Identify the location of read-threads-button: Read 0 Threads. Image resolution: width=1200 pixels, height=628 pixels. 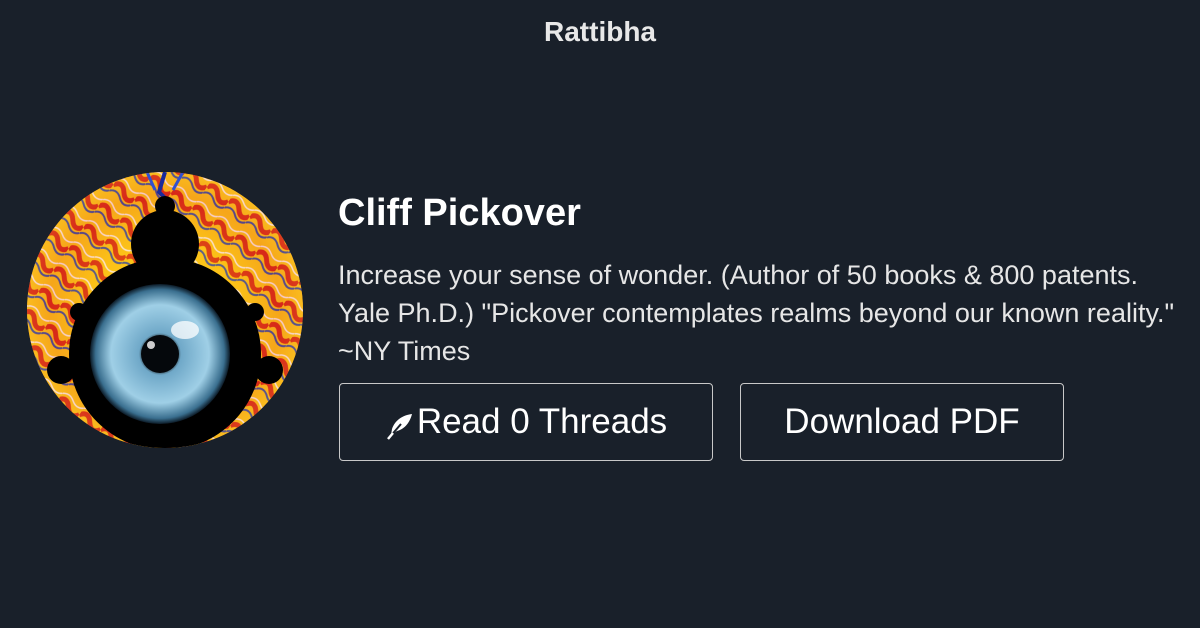
(526, 422).